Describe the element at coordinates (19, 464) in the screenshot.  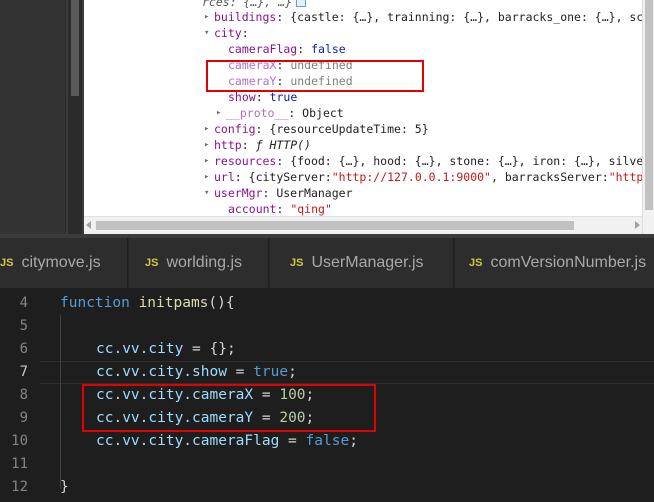
I see `line-number: 11` at that location.